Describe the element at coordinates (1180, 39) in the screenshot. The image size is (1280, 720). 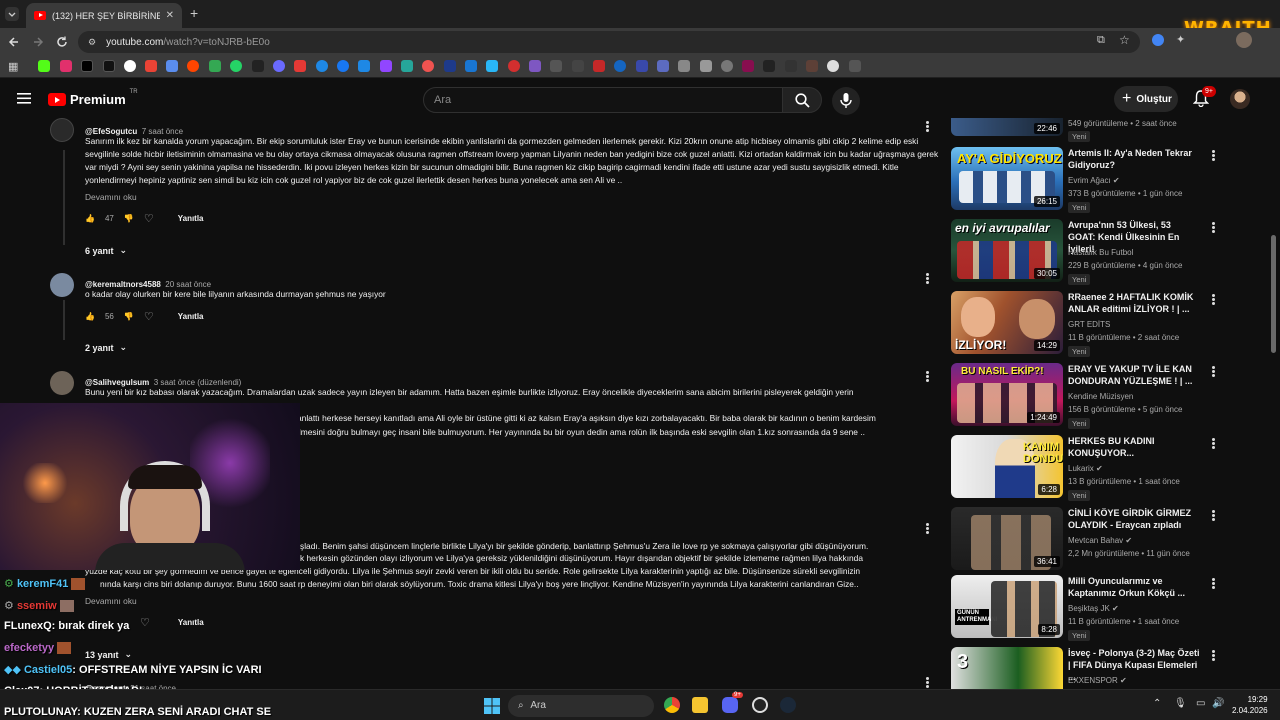
I see `extensions-puzzle-icon: ✦` at that location.